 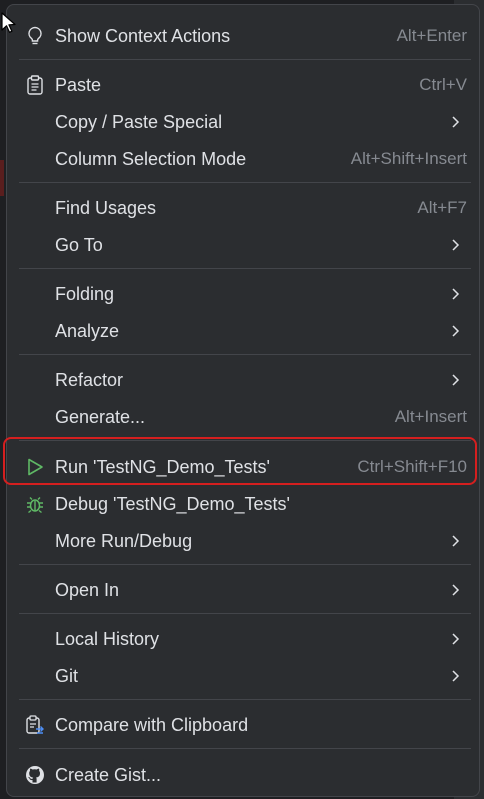 I want to click on mouse-cursor-icon, so click(x=8, y=22).